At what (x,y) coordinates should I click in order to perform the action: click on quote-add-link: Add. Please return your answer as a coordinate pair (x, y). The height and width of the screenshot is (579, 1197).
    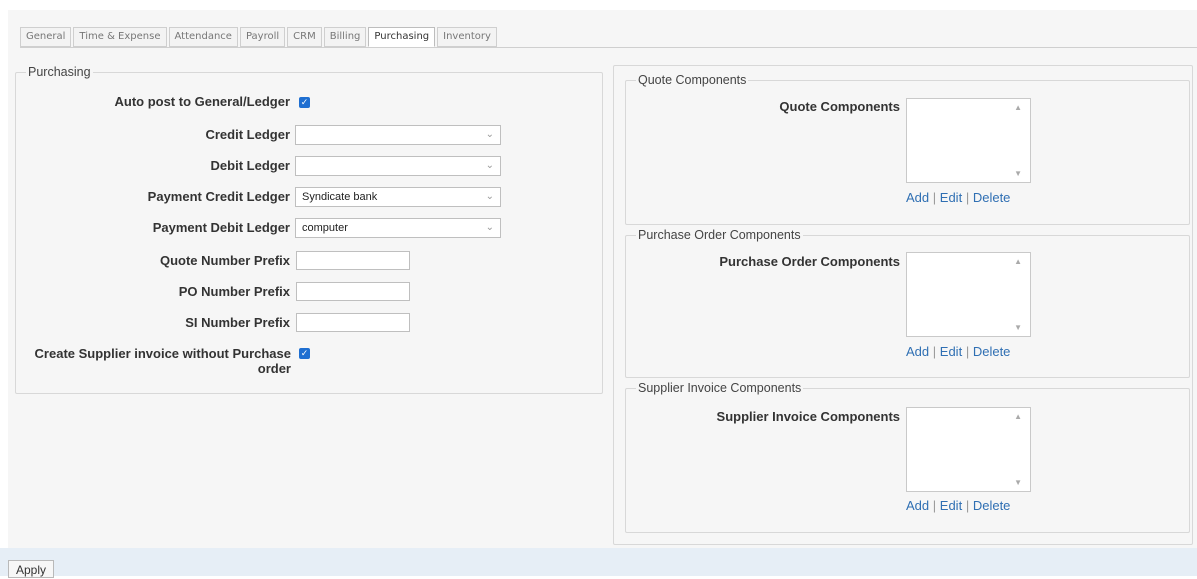
    Looking at the image, I should click on (917, 197).